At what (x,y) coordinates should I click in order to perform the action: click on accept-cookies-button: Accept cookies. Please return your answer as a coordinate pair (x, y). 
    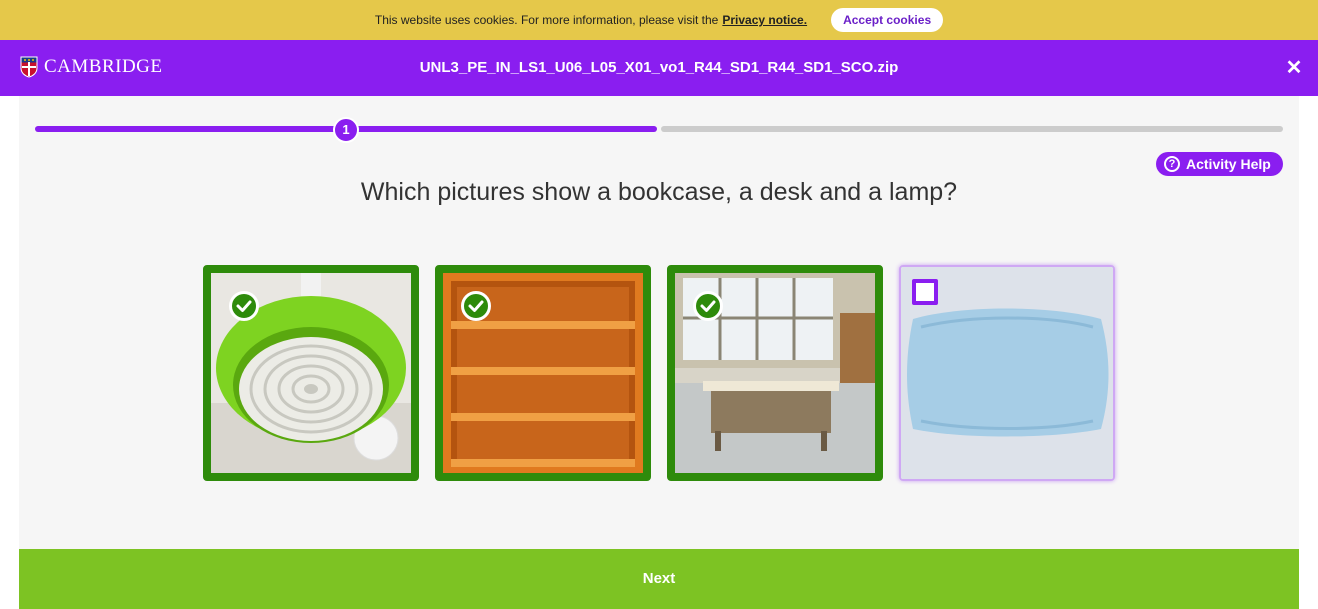
    Looking at the image, I should click on (887, 20).